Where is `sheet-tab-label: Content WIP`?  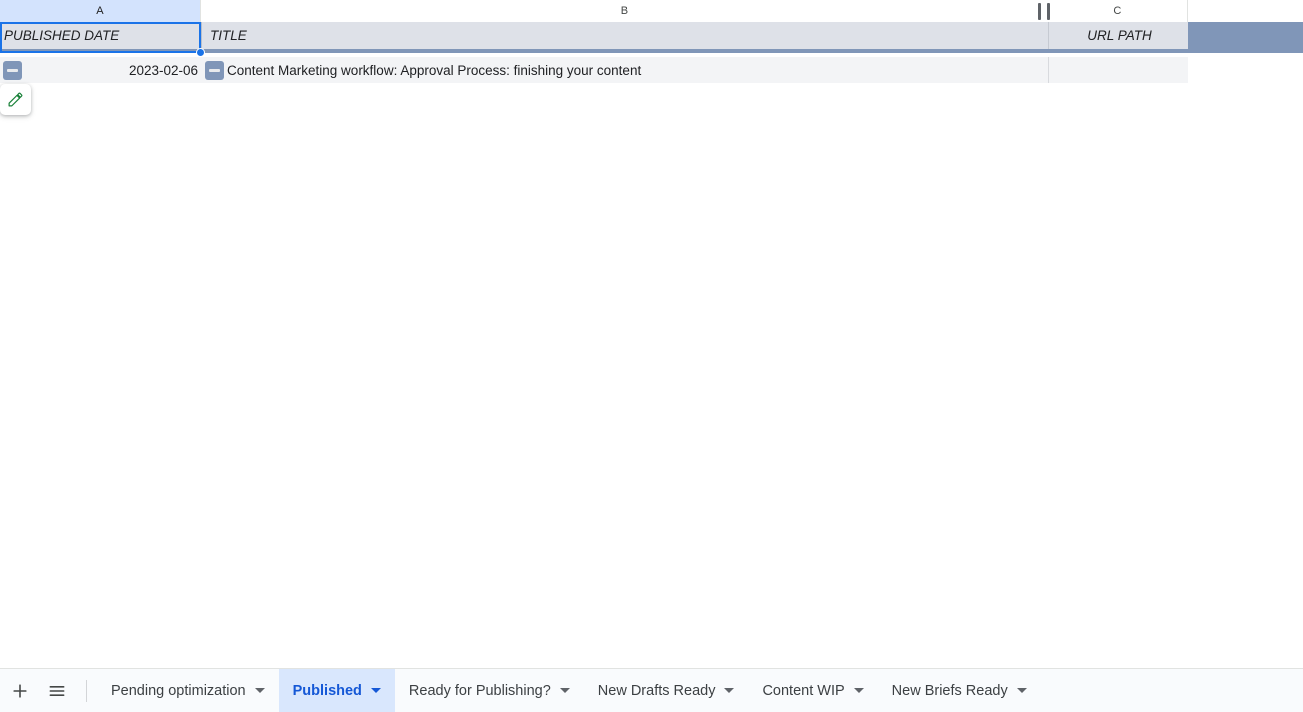 sheet-tab-label: Content WIP is located at coordinates (803, 690).